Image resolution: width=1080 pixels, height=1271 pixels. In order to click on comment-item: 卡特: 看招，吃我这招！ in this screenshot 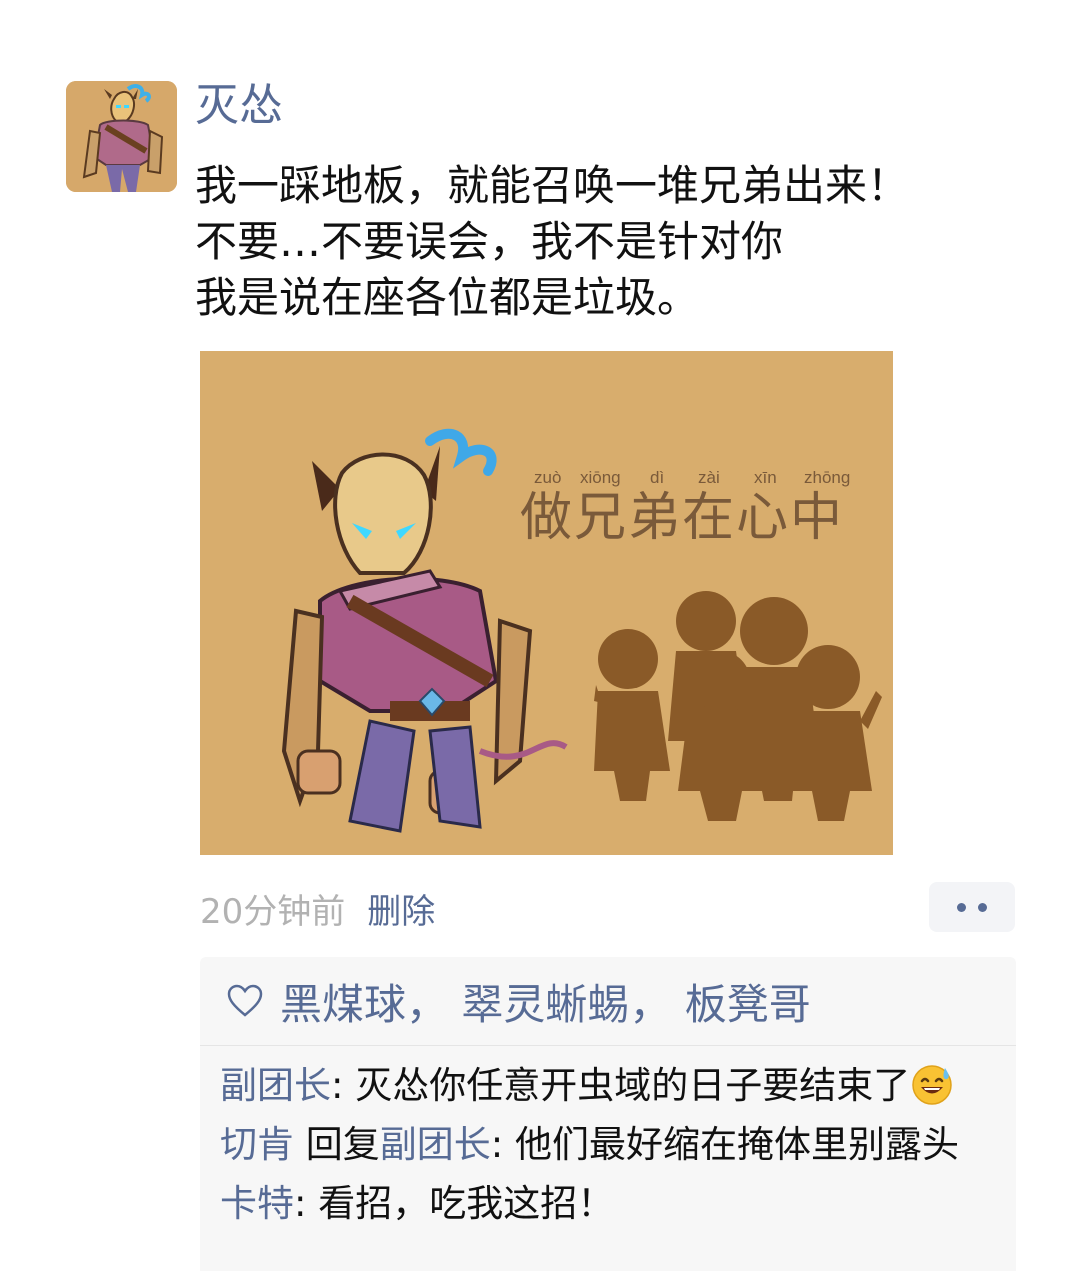, I will do `click(618, 1203)`.